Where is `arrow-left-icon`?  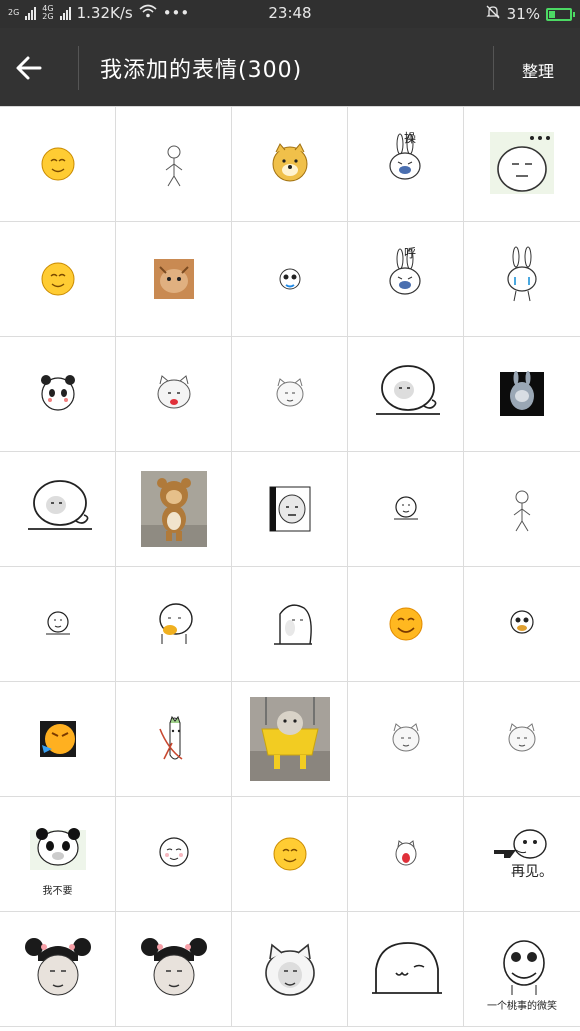 arrow-left-icon is located at coordinates (29, 68).